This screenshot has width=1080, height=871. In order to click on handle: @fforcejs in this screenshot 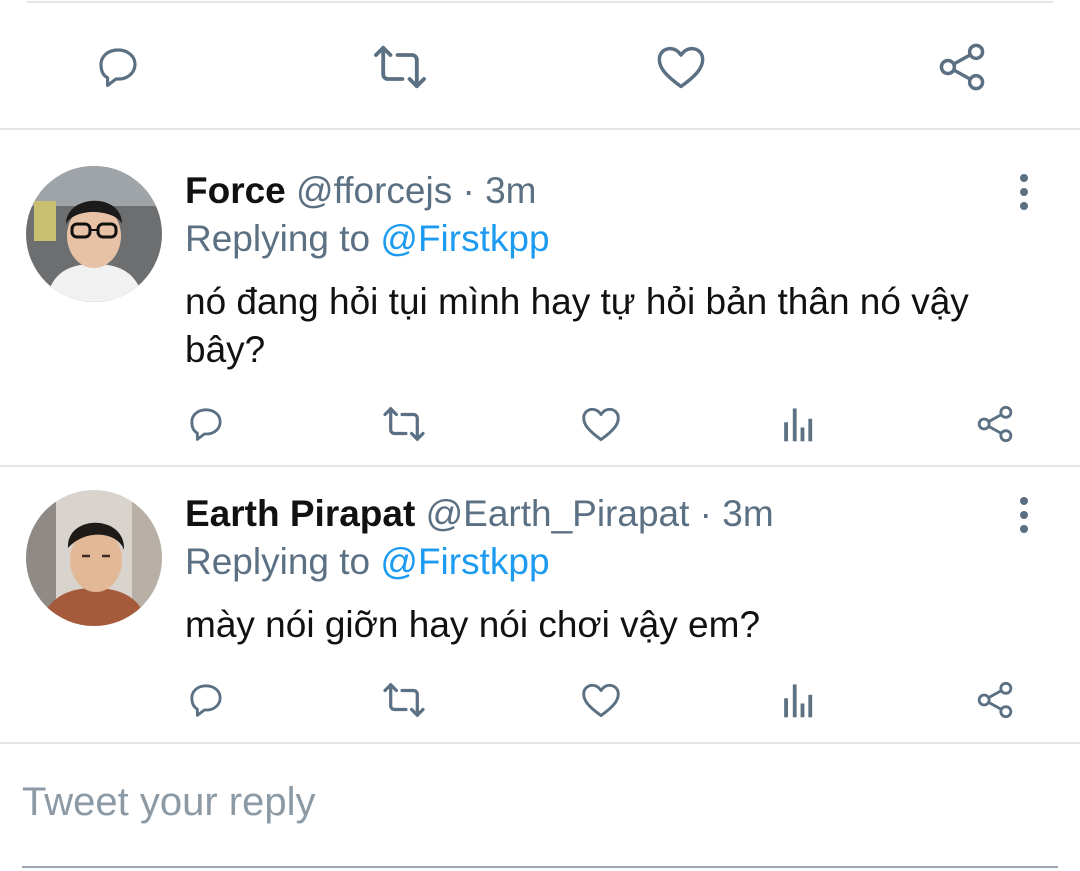, I will do `click(374, 190)`.